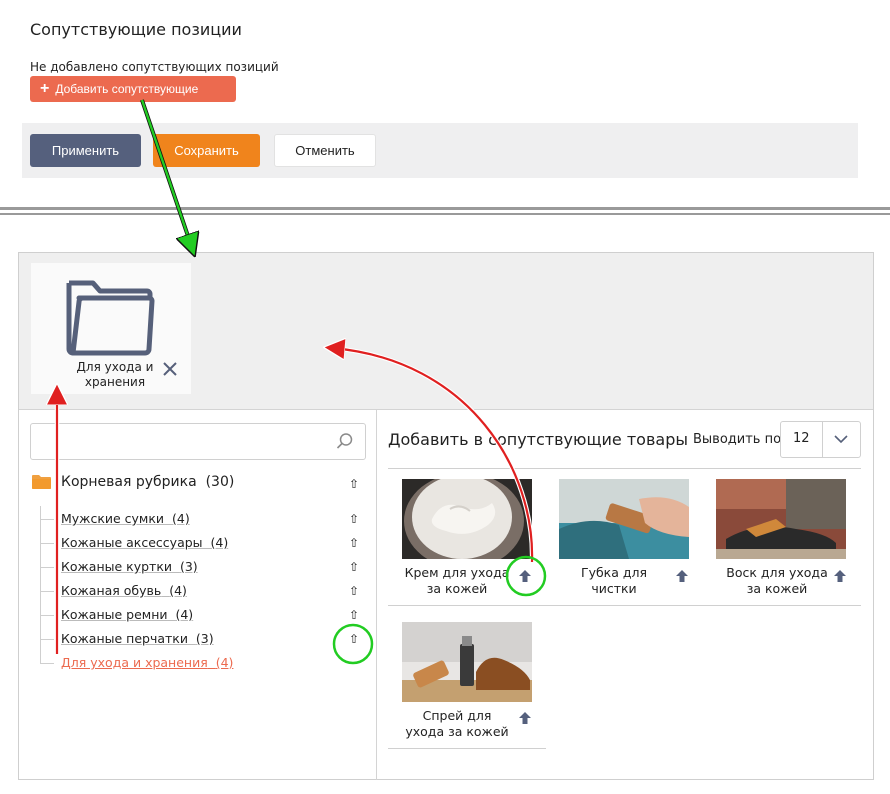 The height and width of the screenshot is (794, 890). Describe the element at coordinates (467, 519) in the screenshot. I see `product-image-cream` at that location.